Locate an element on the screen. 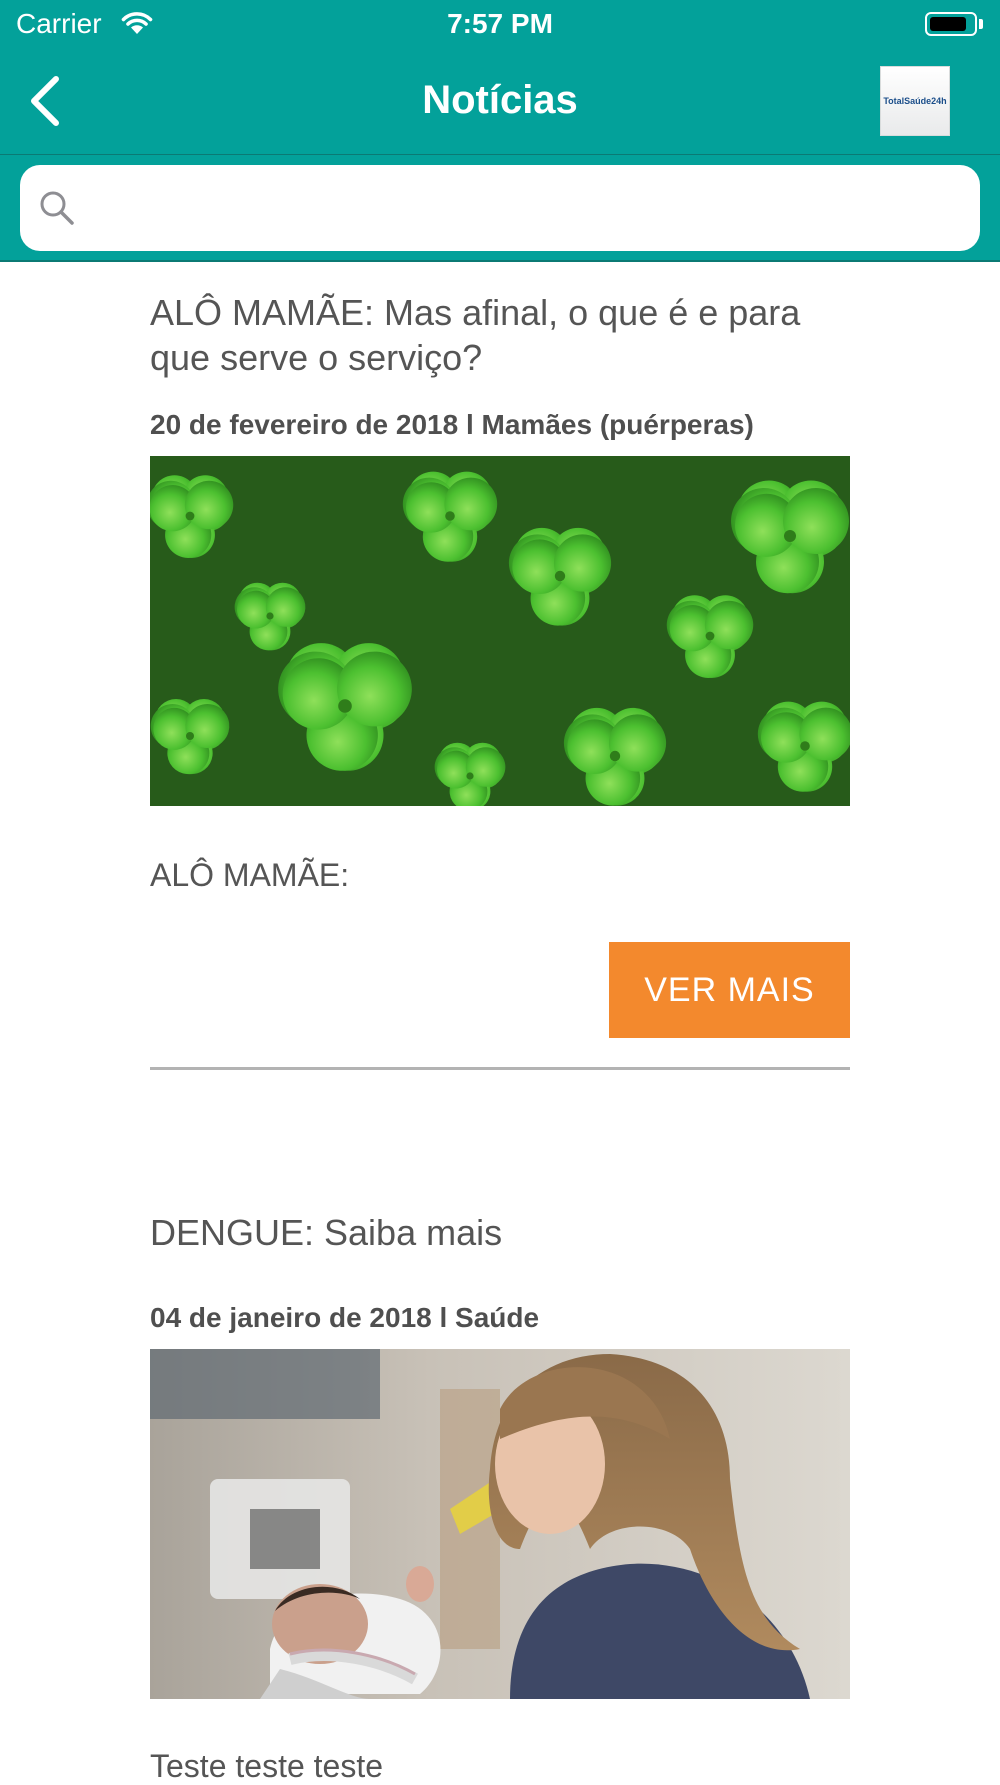  brand-logo: TotalSaúde24h is located at coordinates (915, 101).